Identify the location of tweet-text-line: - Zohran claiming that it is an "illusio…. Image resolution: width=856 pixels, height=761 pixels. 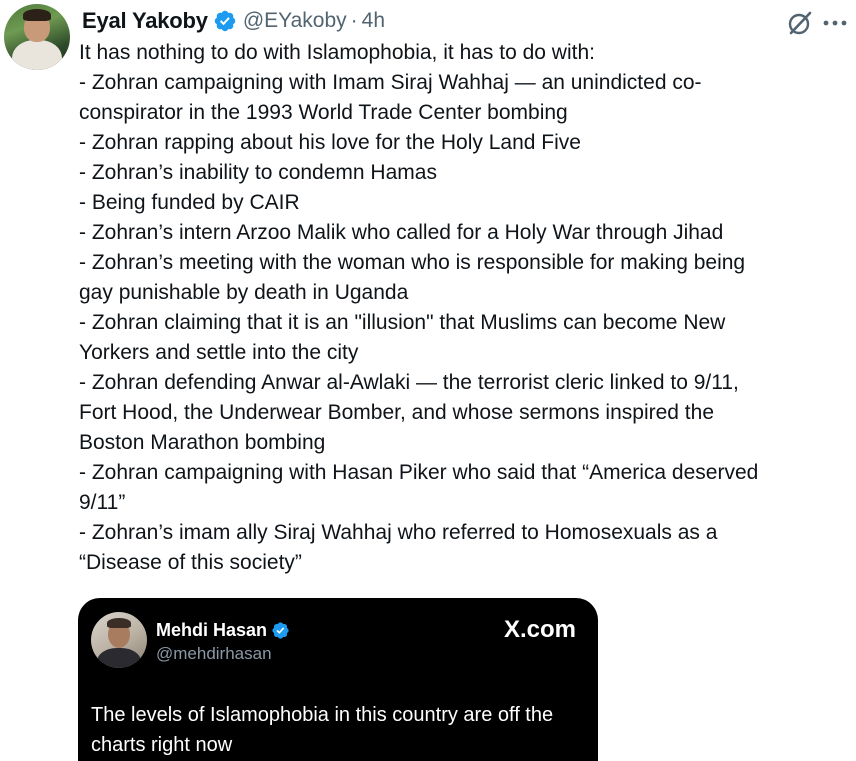
(402, 322).